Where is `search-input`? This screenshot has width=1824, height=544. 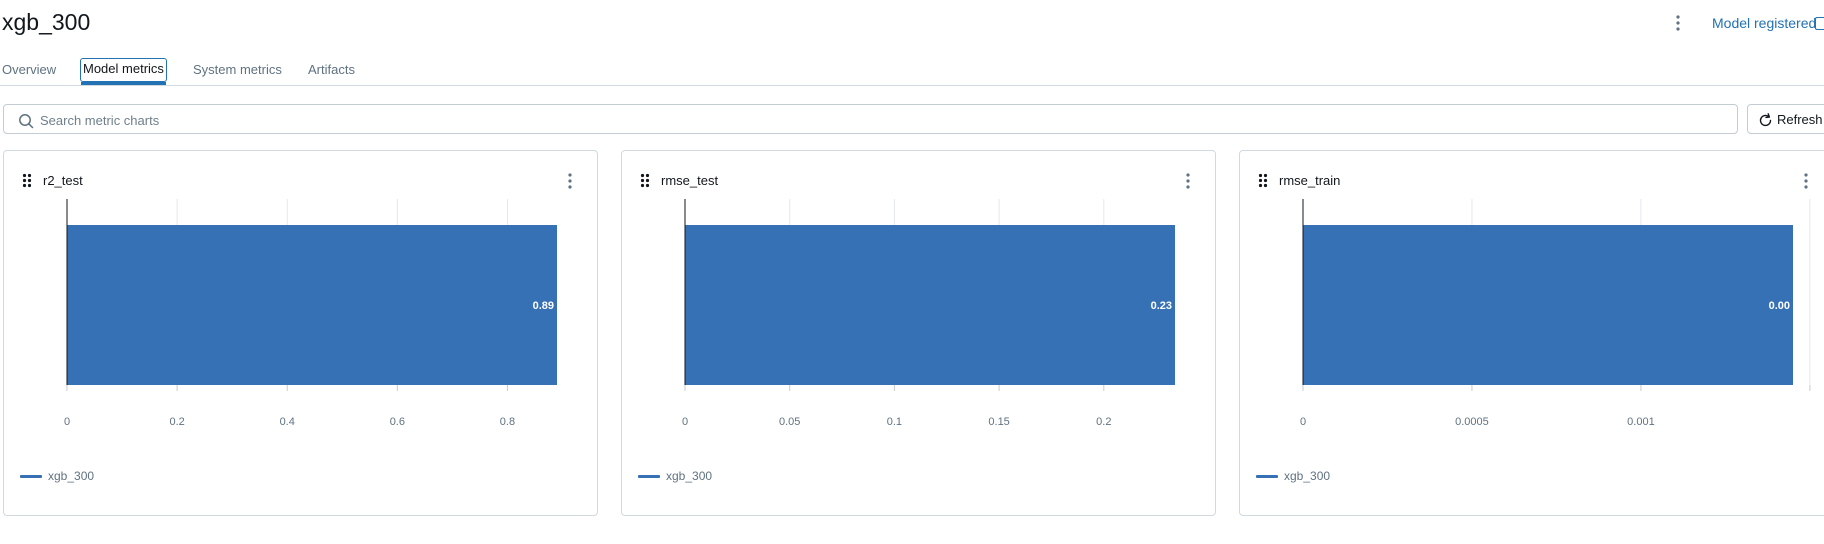
search-input is located at coordinates (880, 120).